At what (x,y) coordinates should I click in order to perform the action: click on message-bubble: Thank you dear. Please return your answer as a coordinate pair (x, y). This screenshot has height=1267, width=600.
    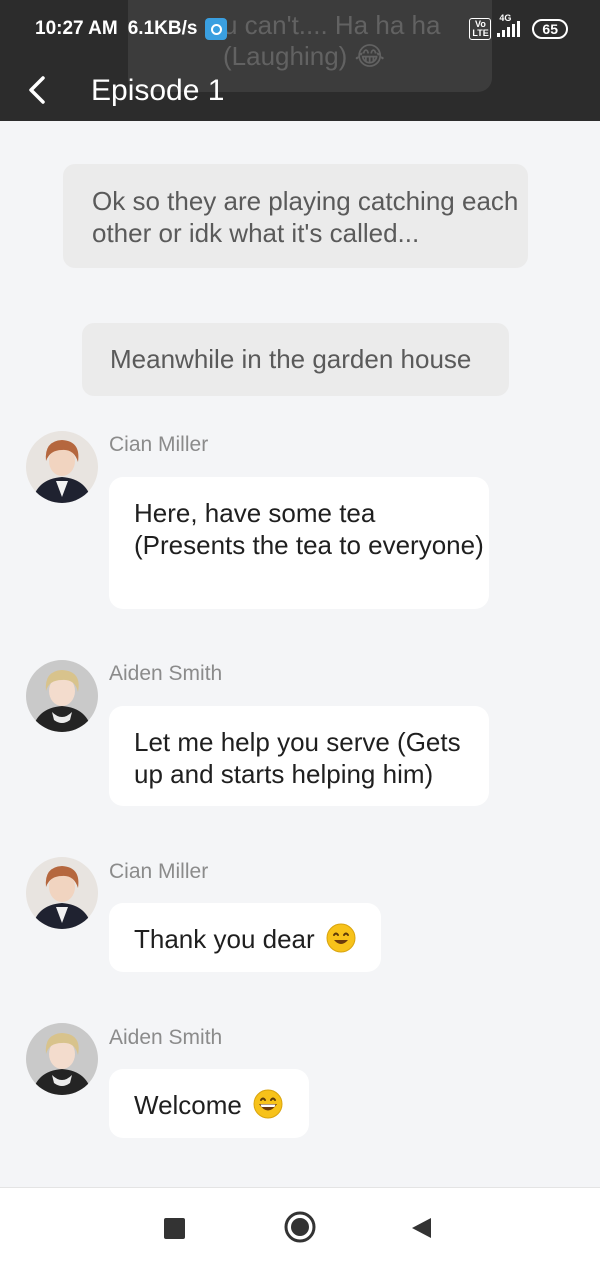
    Looking at the image, I should click on (245, 937).